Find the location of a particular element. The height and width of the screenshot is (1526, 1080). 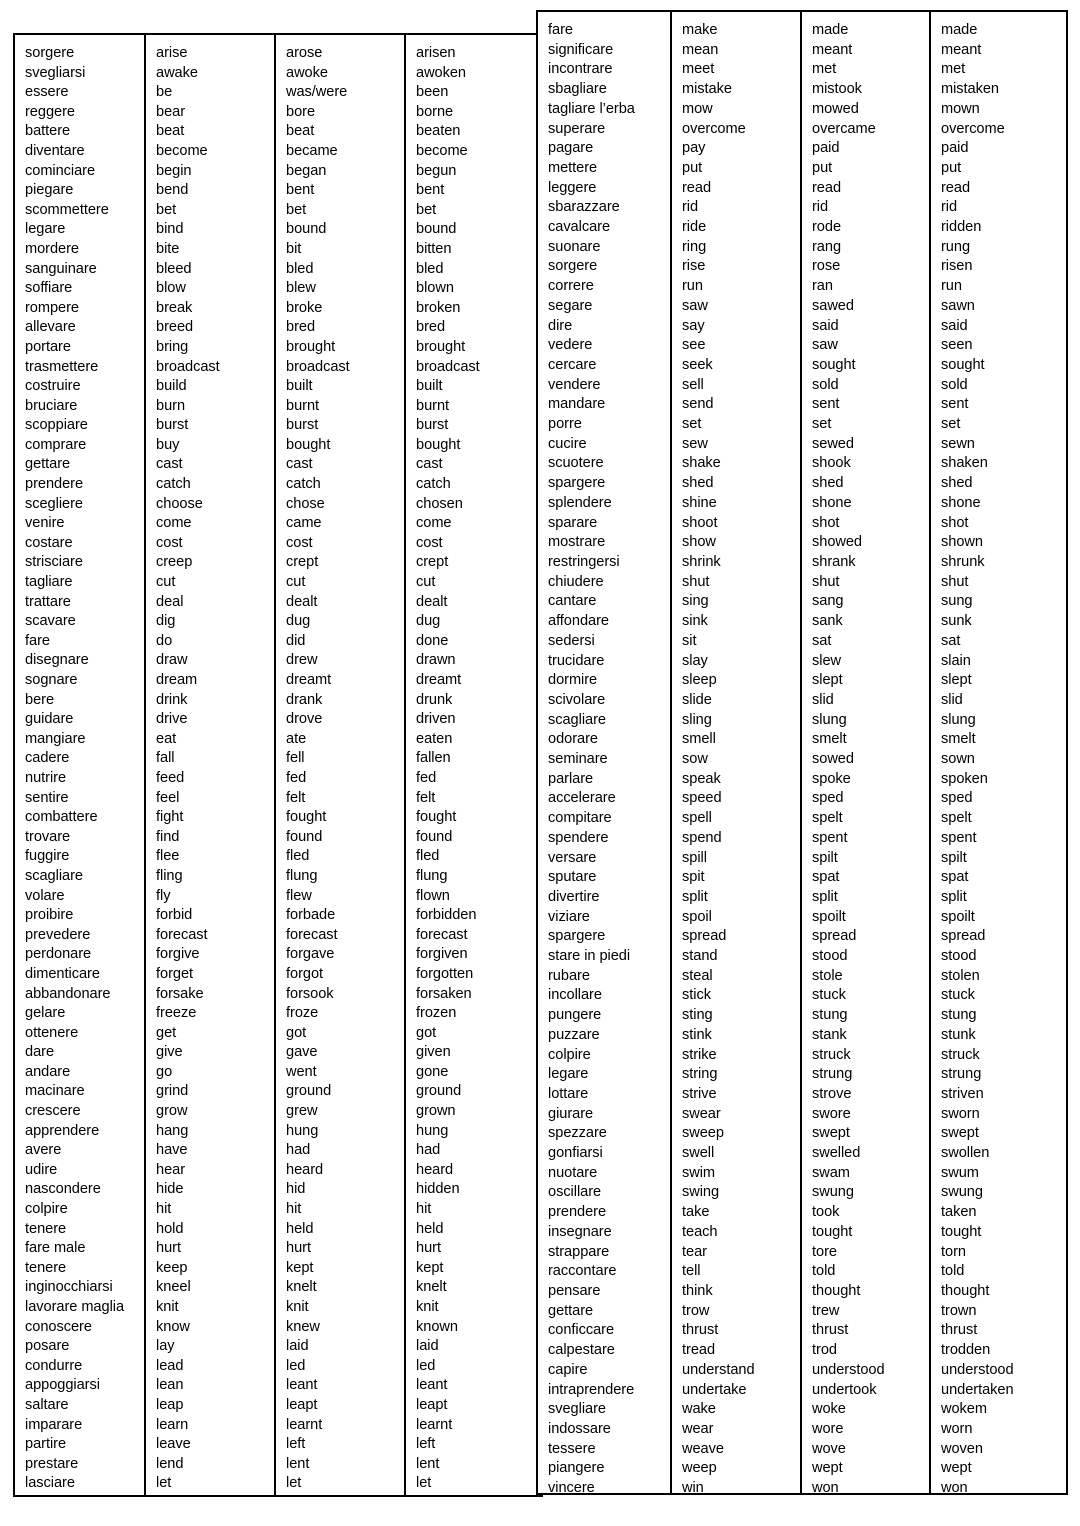

verb-cell: bought is located at coordinates (308, 444).